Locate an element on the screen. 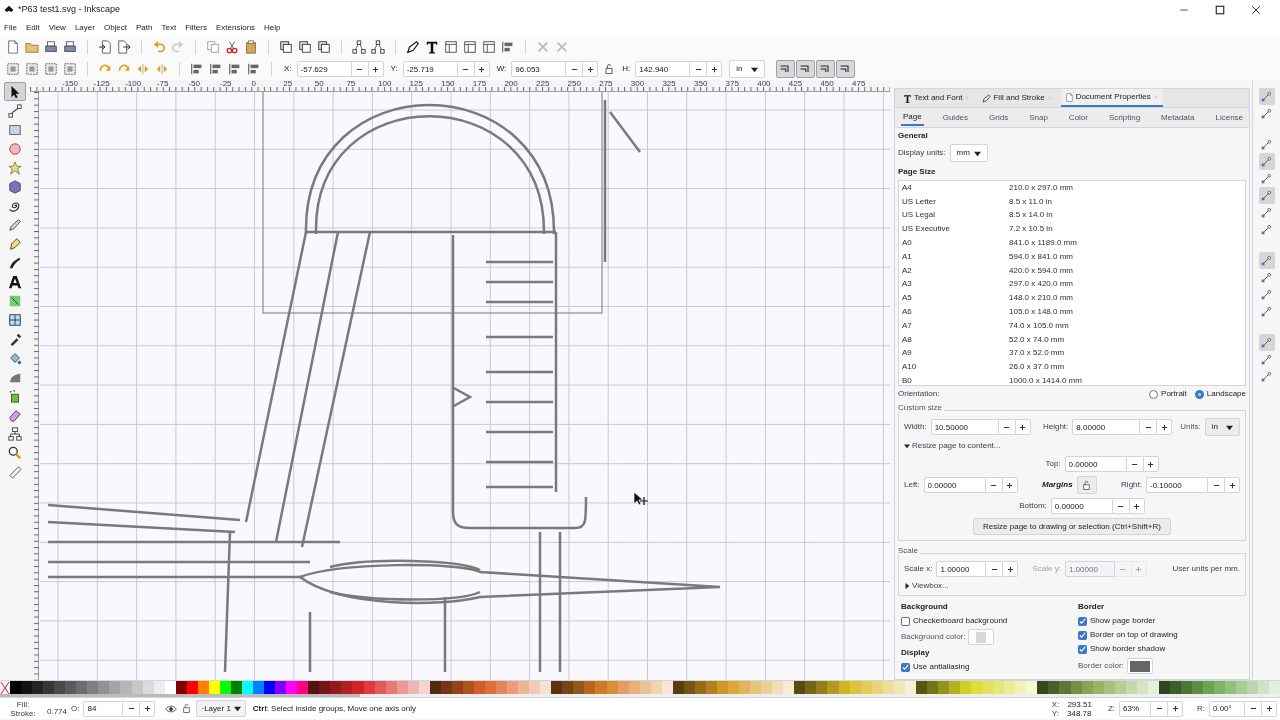 Image resolution: width=1280 pixels, height=720 pixels. number-field: -25.719 is located at coordinates (430, 69).